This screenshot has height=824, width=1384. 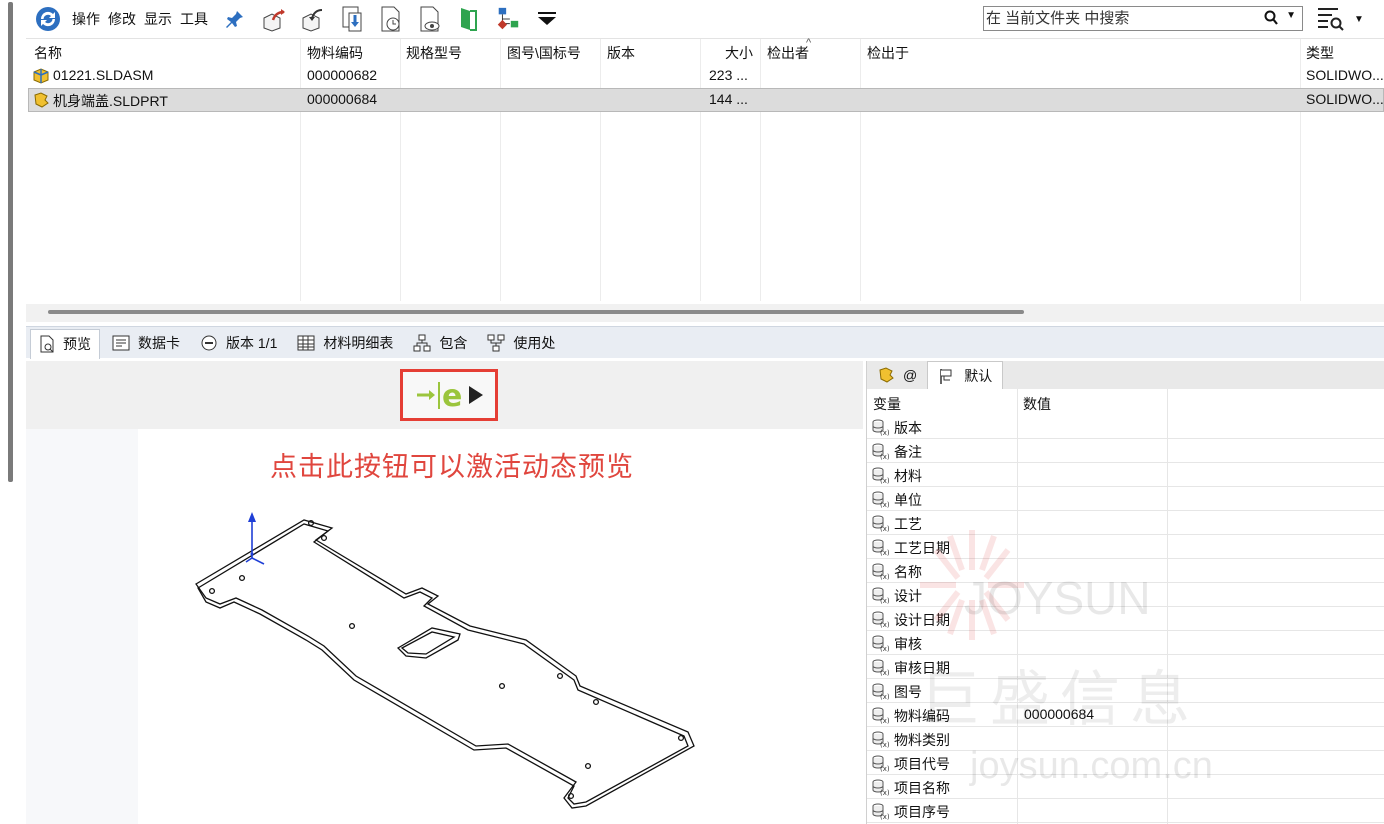 I want to click on left-scrollbar, so click(x=13, y=412).